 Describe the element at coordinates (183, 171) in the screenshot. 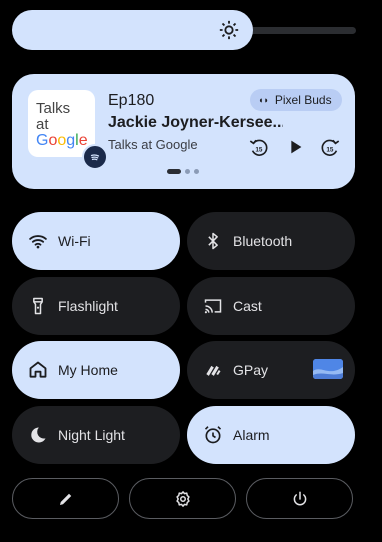

I see `media-page-indicator` at that location.